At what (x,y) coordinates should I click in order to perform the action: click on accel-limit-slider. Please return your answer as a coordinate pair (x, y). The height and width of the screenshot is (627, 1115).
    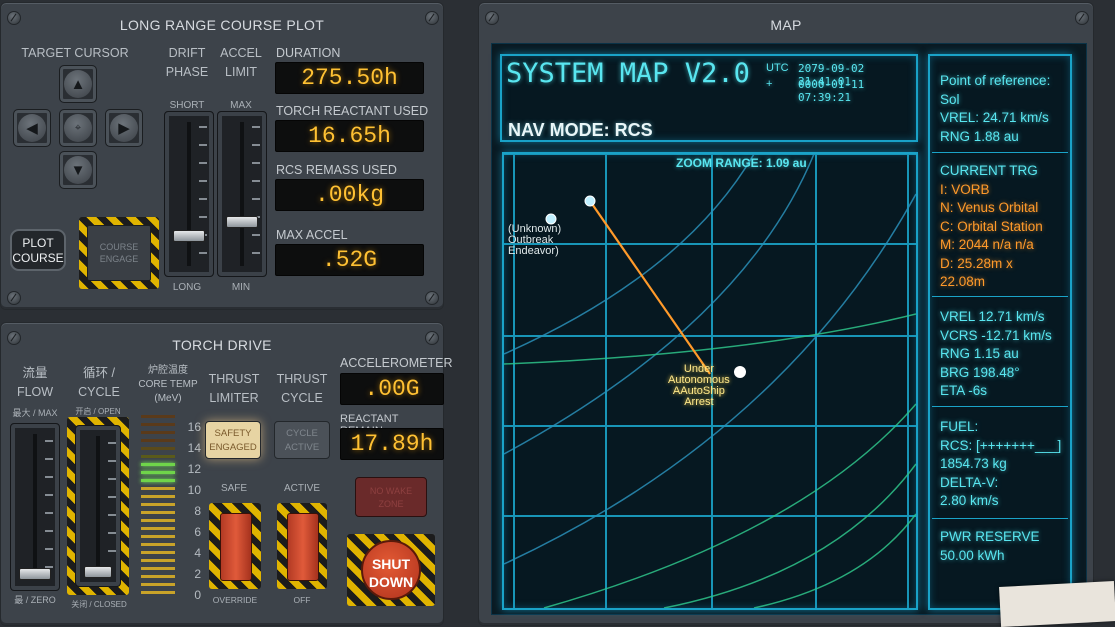
    Looking at the image, I should click on (242, 194).